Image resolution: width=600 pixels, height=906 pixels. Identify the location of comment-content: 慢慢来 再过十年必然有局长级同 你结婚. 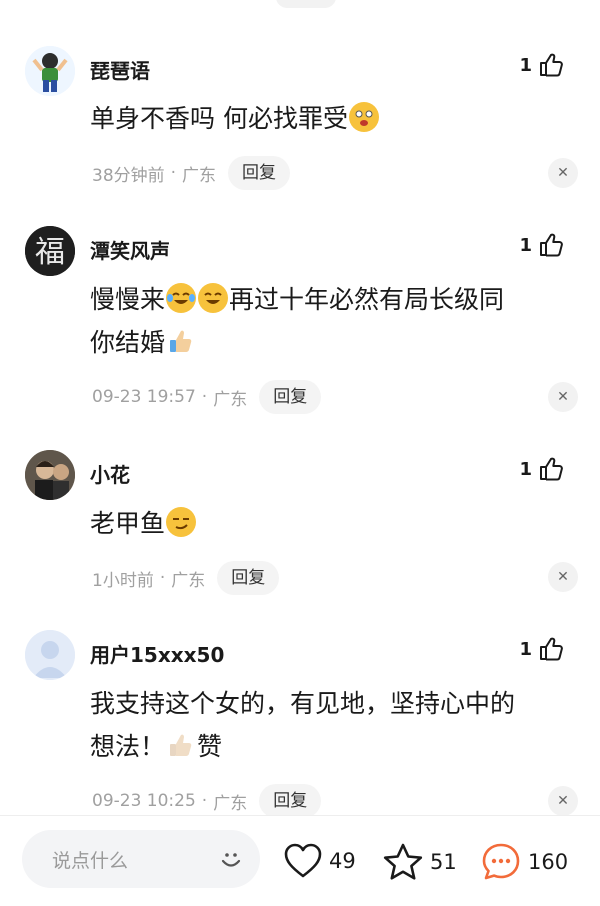
(330, 321).